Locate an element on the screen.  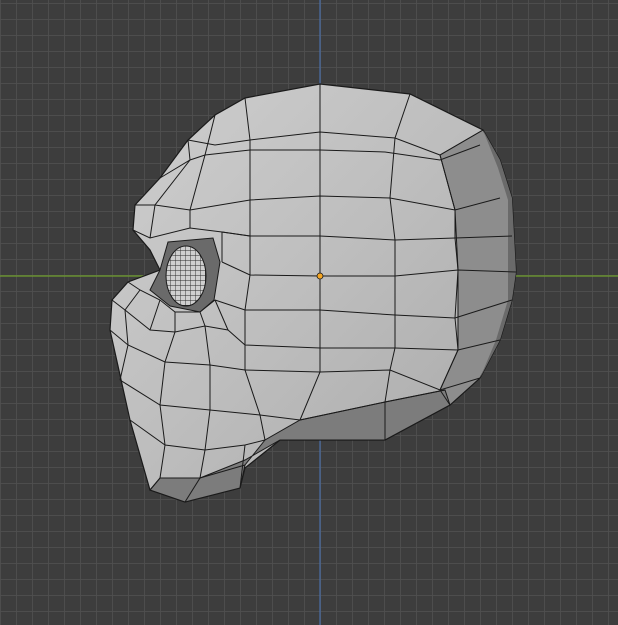
object-origin is located at coordinates (320, 276).